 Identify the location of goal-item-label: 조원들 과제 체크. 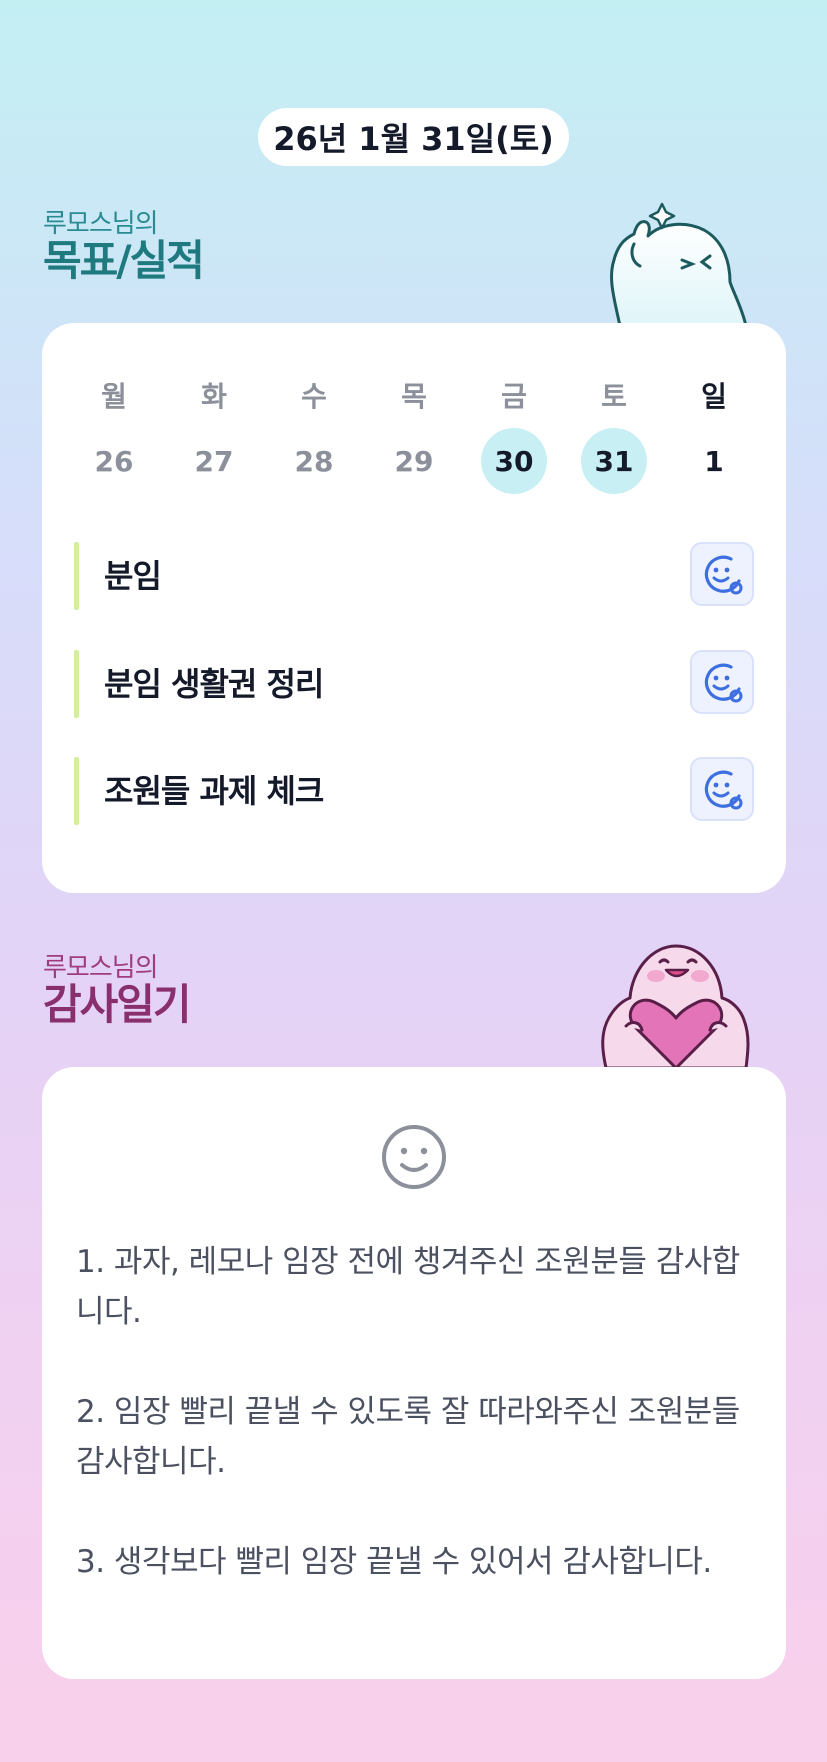
(214, 791).